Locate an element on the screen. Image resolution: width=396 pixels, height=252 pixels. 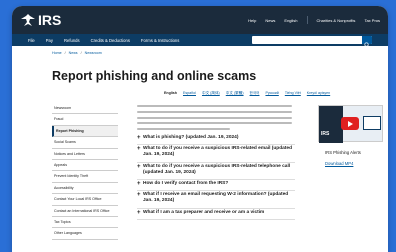
language-chinese-traditional: 中文 (繁體) is located at coordinates (235, 93).